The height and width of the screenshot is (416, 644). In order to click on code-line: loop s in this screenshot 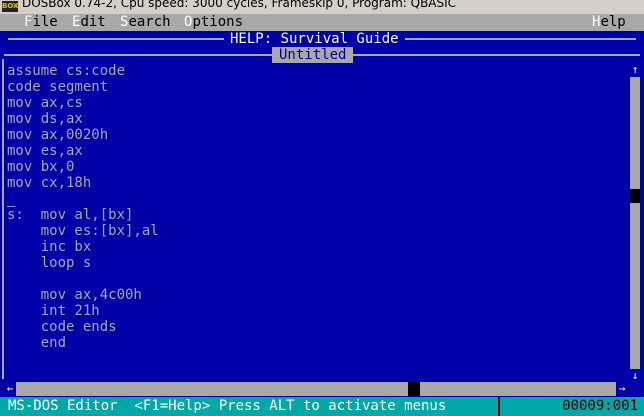, I will do `click(317, 263)`.